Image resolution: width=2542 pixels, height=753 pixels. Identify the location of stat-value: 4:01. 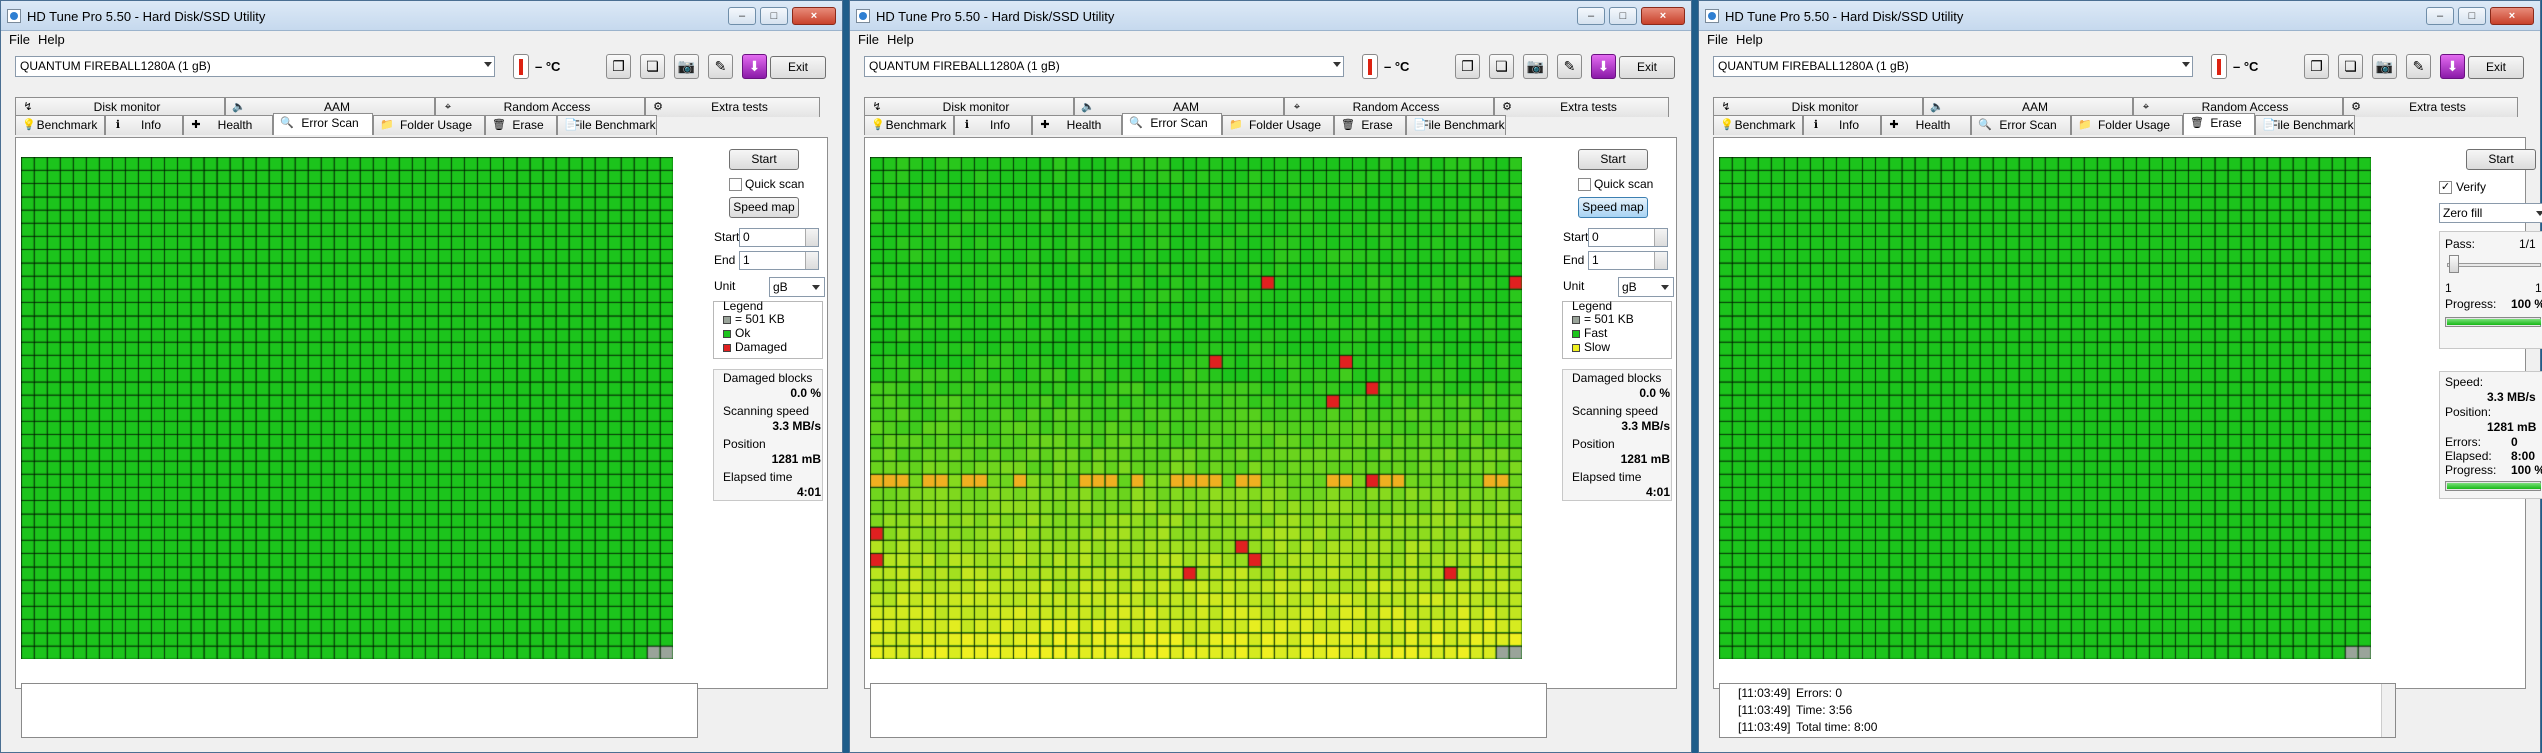
(1657, 492).